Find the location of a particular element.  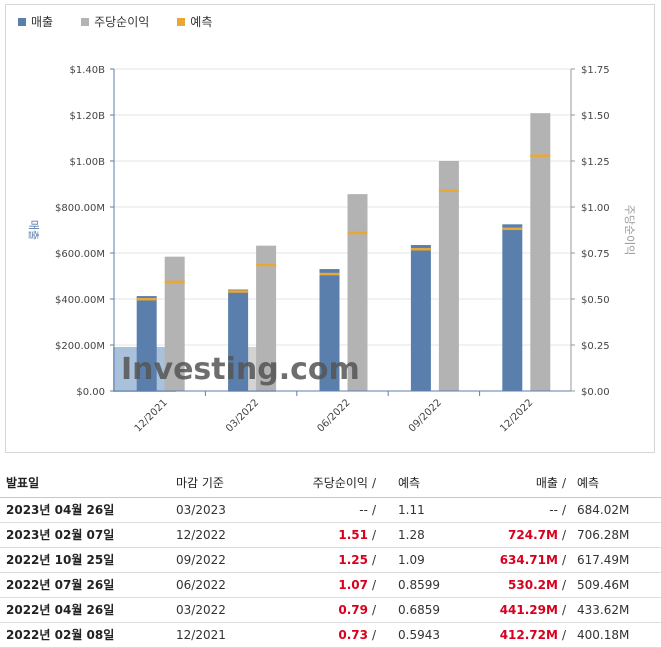

row-eps: 1.25/ is located at coordinates (357, 560).